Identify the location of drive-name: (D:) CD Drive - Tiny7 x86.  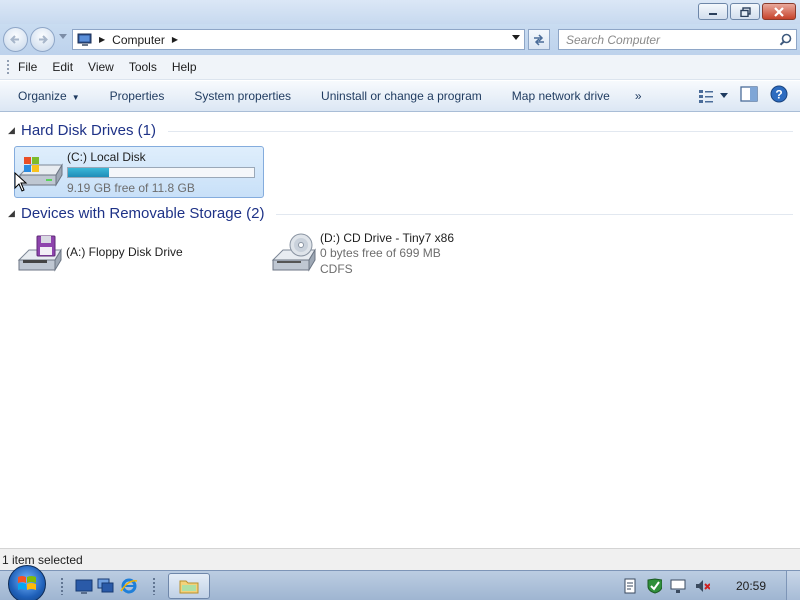
(387, 238).